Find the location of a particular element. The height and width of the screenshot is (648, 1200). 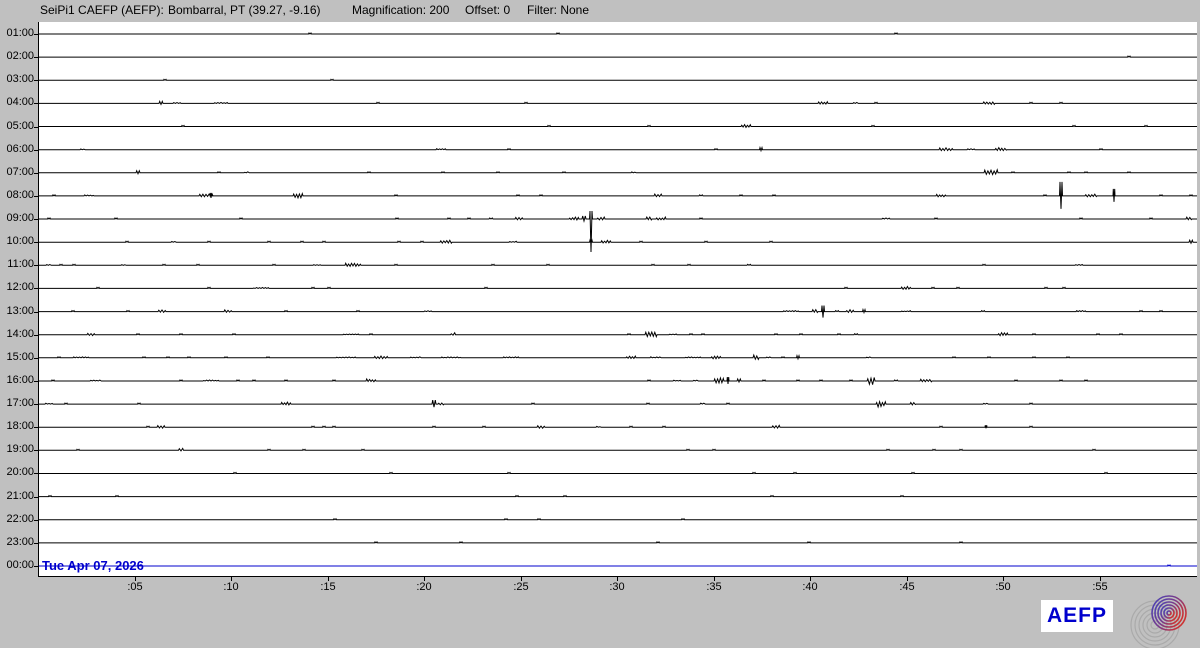

trace-06:00 is located at coordinates (618, 149).